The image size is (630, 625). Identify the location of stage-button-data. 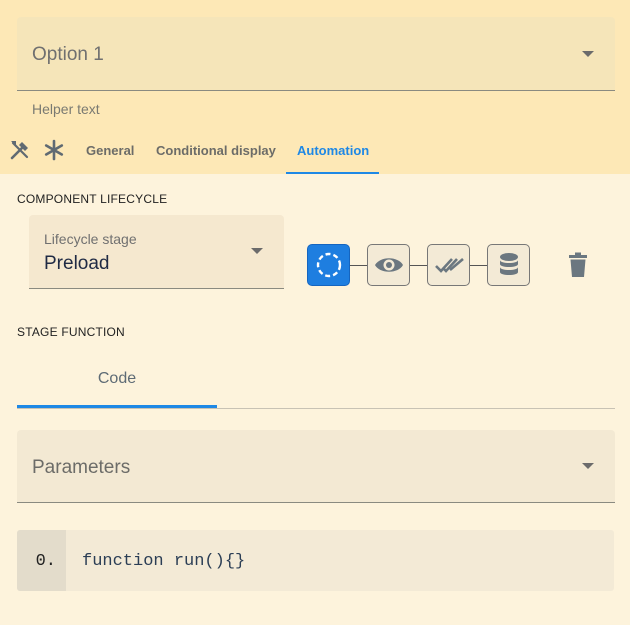
(508, 265).